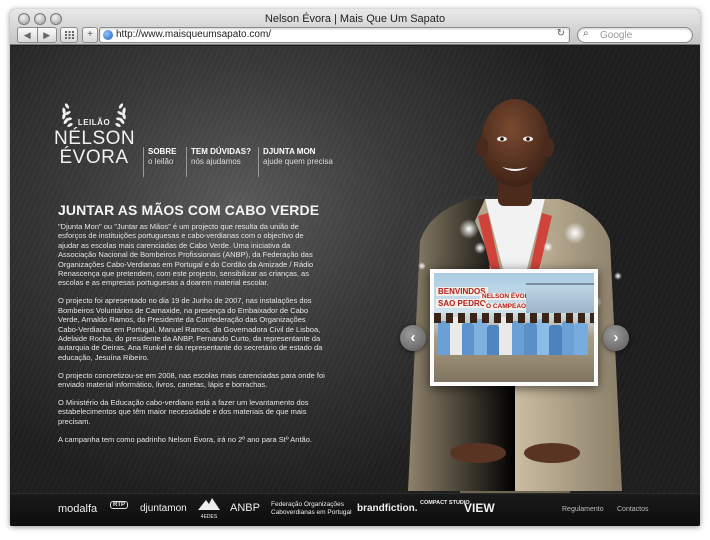 Image resolution: width=710 pixels, height=540 pixels. What do you see at coordinates (189, 210) in the screenshot?
I see `page-heading: JUNTAR AS MÃOS COM CABO VERDE` at bounding box center [189, 210].